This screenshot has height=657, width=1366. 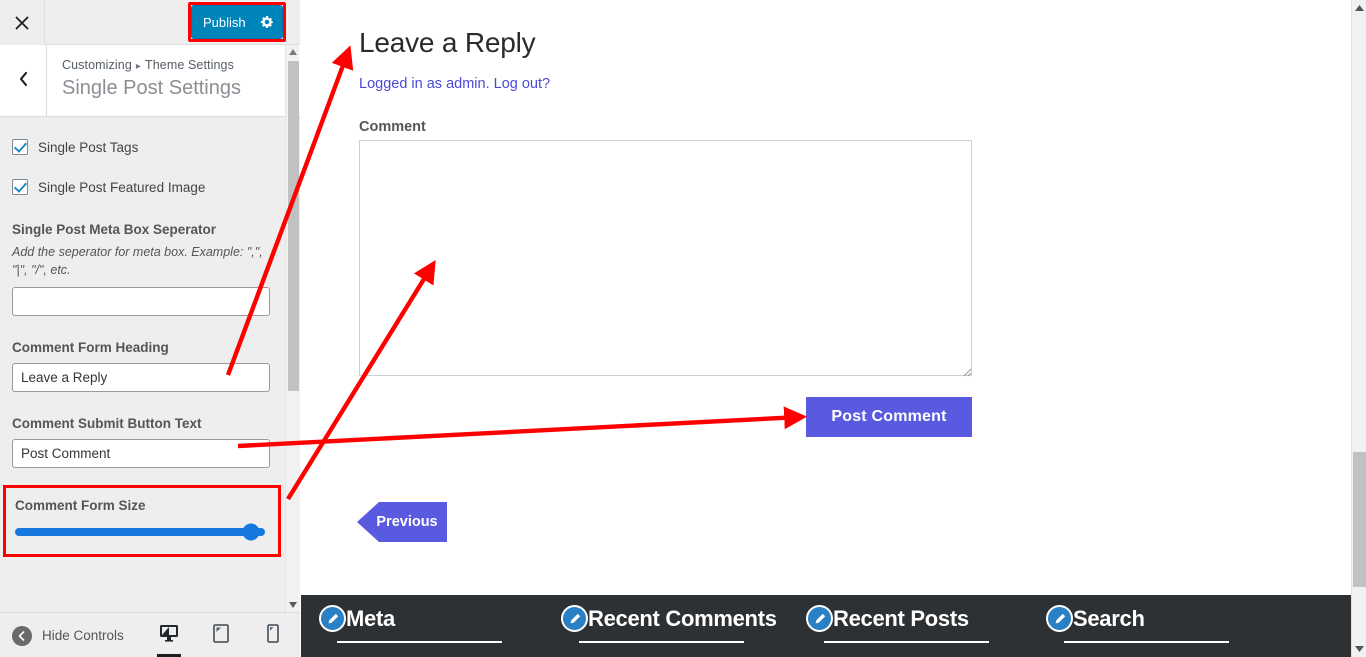 What do you see at coordinates (22, 635) in the screenshot?
I see `collapse-arrow-icon` at bounding box center [22, 635].